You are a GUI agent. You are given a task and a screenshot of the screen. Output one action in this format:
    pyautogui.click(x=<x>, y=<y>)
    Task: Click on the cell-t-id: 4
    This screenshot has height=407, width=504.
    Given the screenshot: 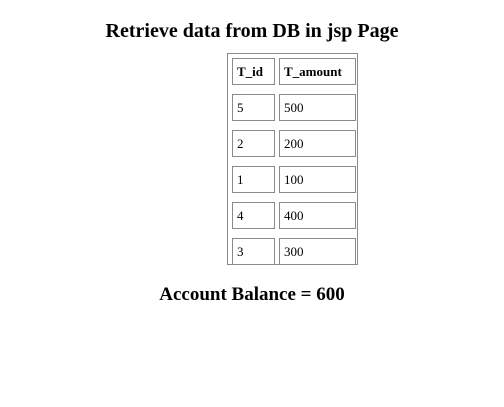 What is the action you would take?
    pyautogui.click(x=253, y=215)
    